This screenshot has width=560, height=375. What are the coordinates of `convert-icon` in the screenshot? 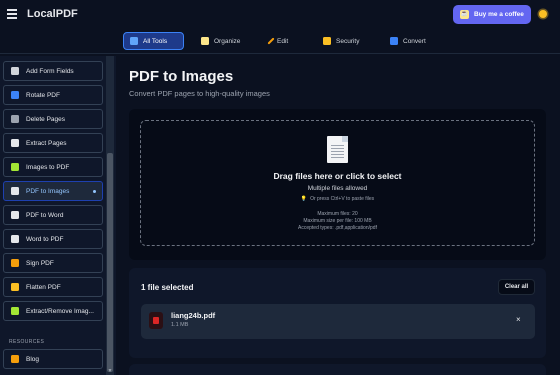 It's located at (394, 41).